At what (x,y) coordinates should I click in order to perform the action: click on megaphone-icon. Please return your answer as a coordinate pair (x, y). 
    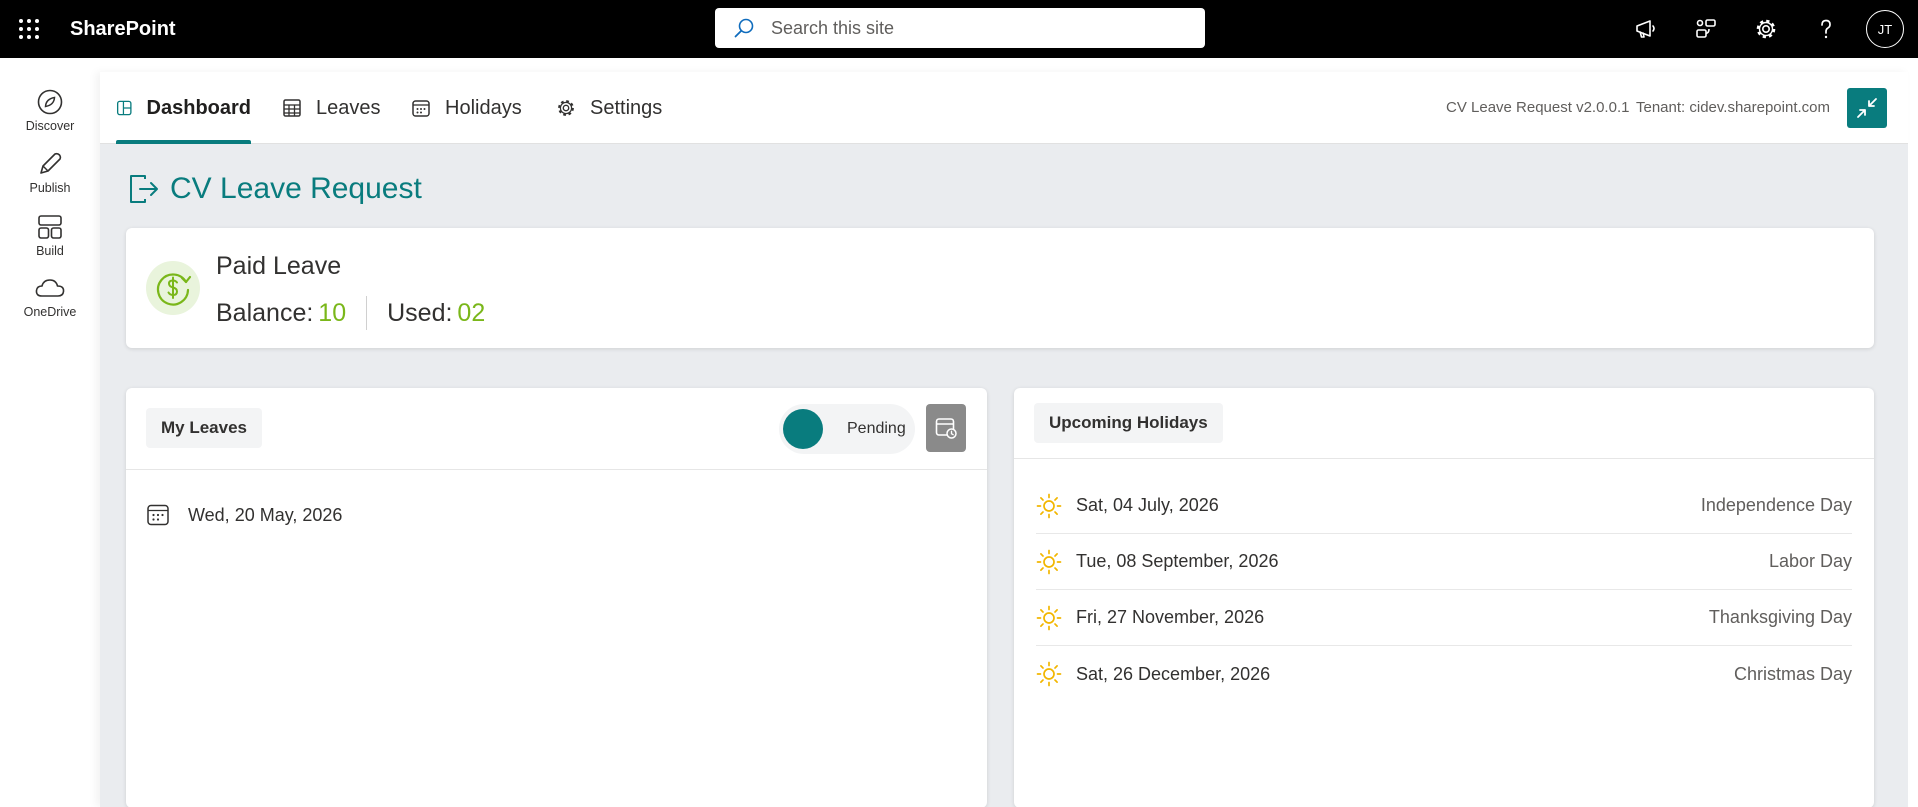
    Looking at the image, I should click on (1645, 29).